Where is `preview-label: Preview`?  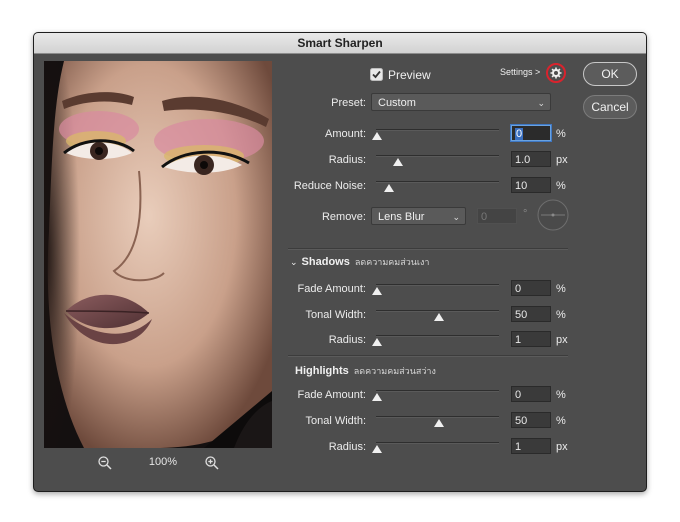 preview-label: Preview is located at coordinates (409, 75).